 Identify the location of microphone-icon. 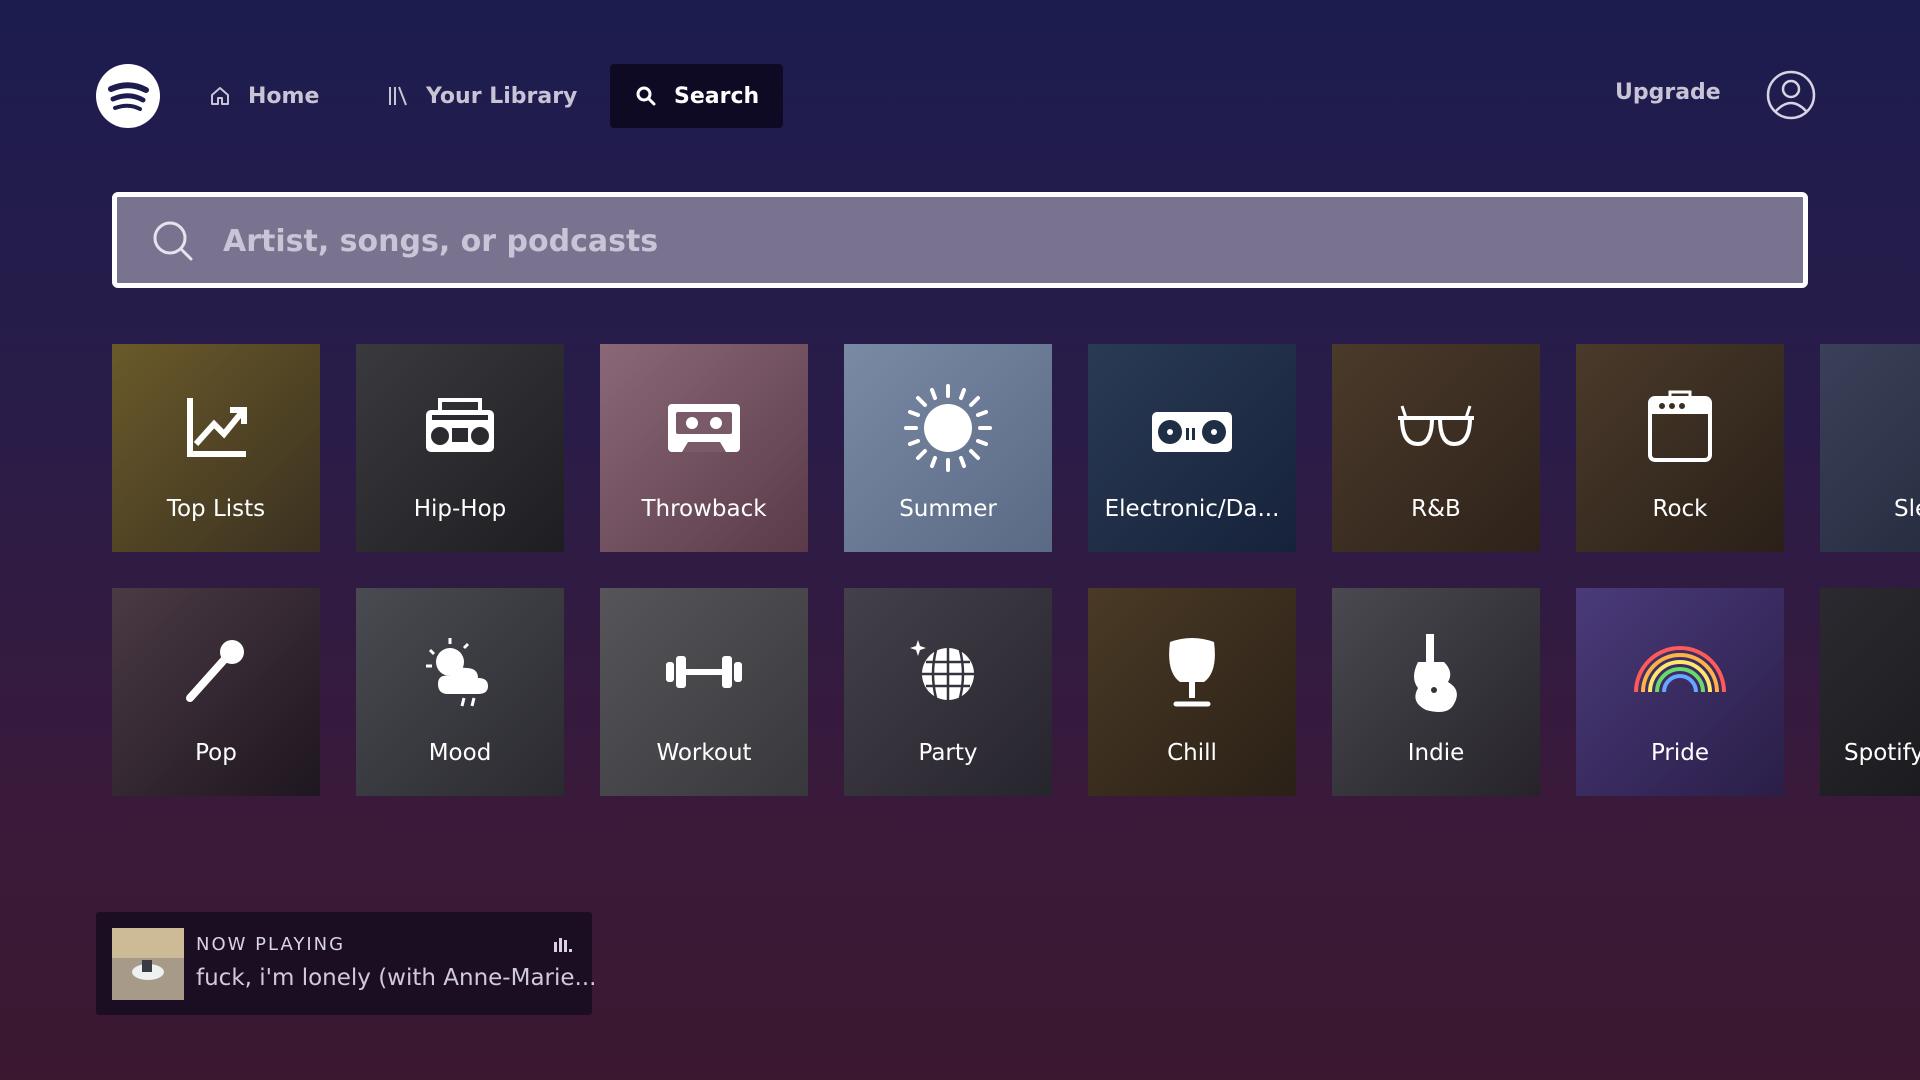
(216, 672).